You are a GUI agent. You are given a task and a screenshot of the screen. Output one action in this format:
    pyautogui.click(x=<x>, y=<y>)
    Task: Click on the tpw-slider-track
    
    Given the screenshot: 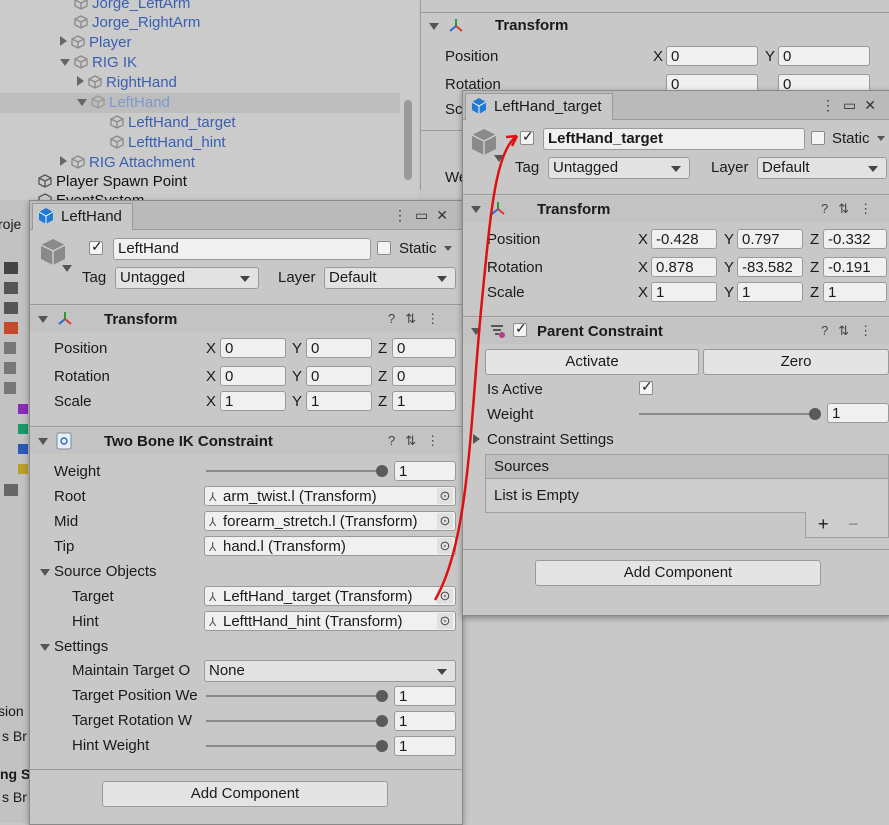 What is the action you would take?
    pyautogui.click(x=295, y=696)
    